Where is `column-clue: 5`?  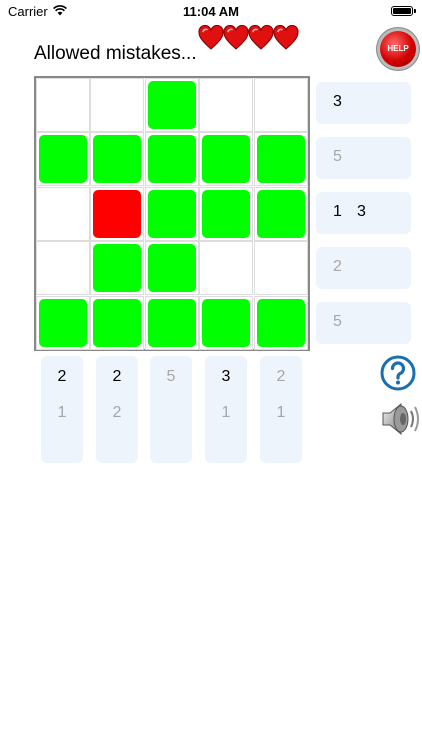
column-clue: 5 is located at coordinates (171, 409).